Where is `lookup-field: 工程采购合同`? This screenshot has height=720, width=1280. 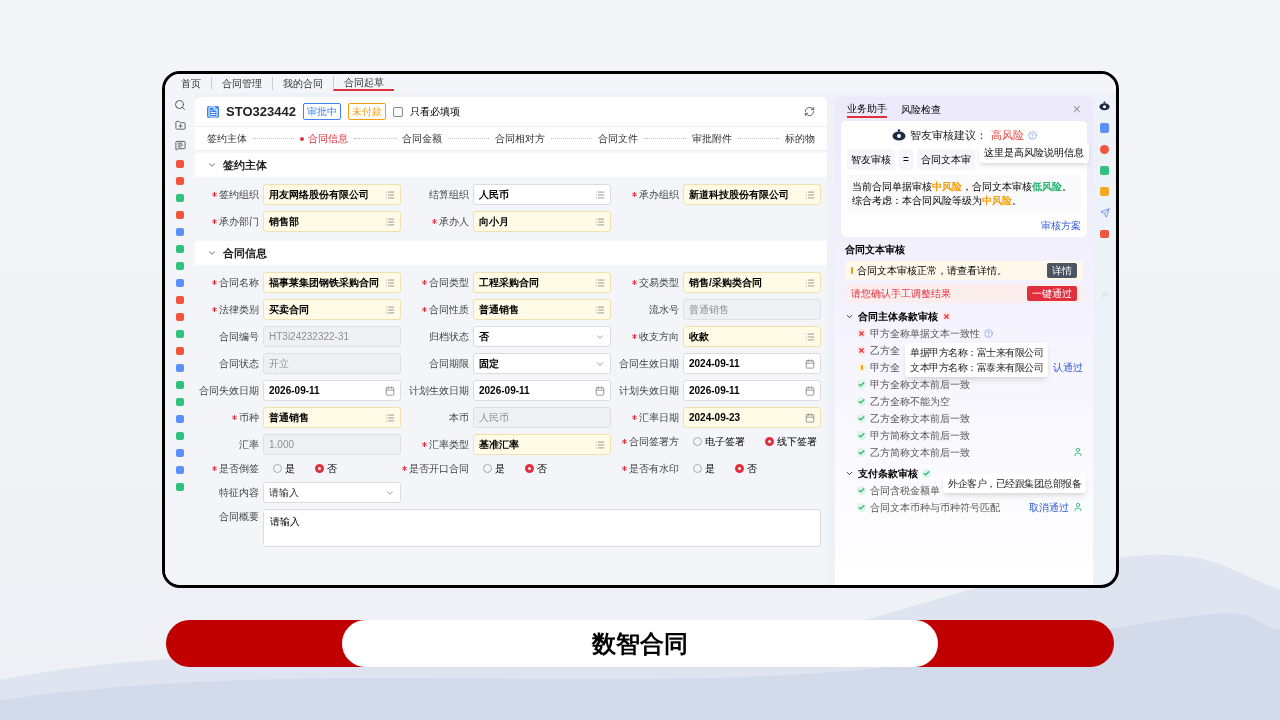
lookup-field: 工程采购合同 is located at coordinates (542, 282).